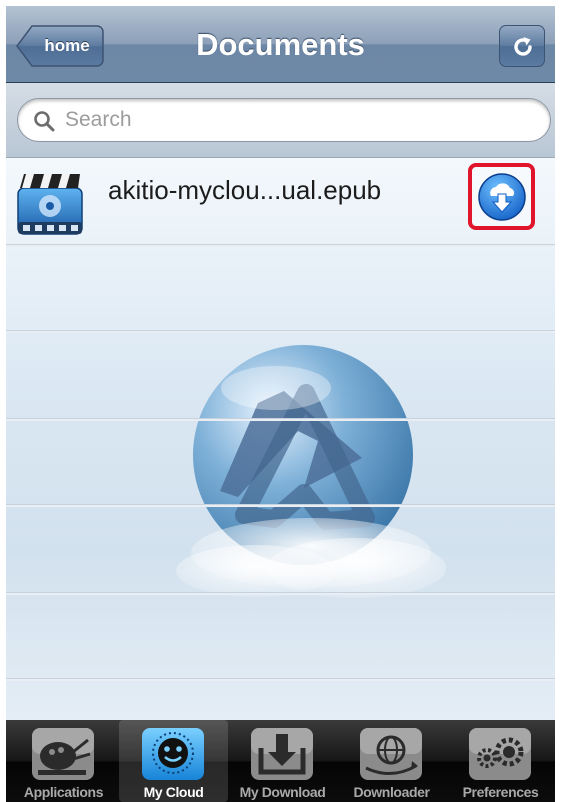 The image size is (561, 802). I want to click on search-bar, so click(280, 120).